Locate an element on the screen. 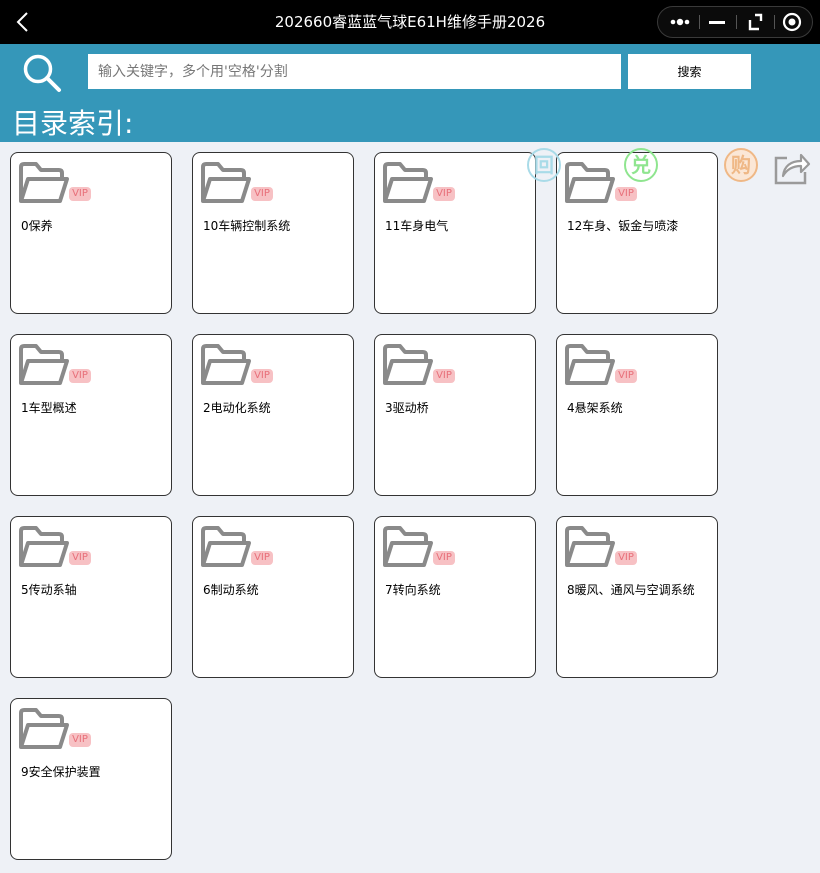 This screenshot has height=873, width=820. back-button is located at coordinates (24, 22).